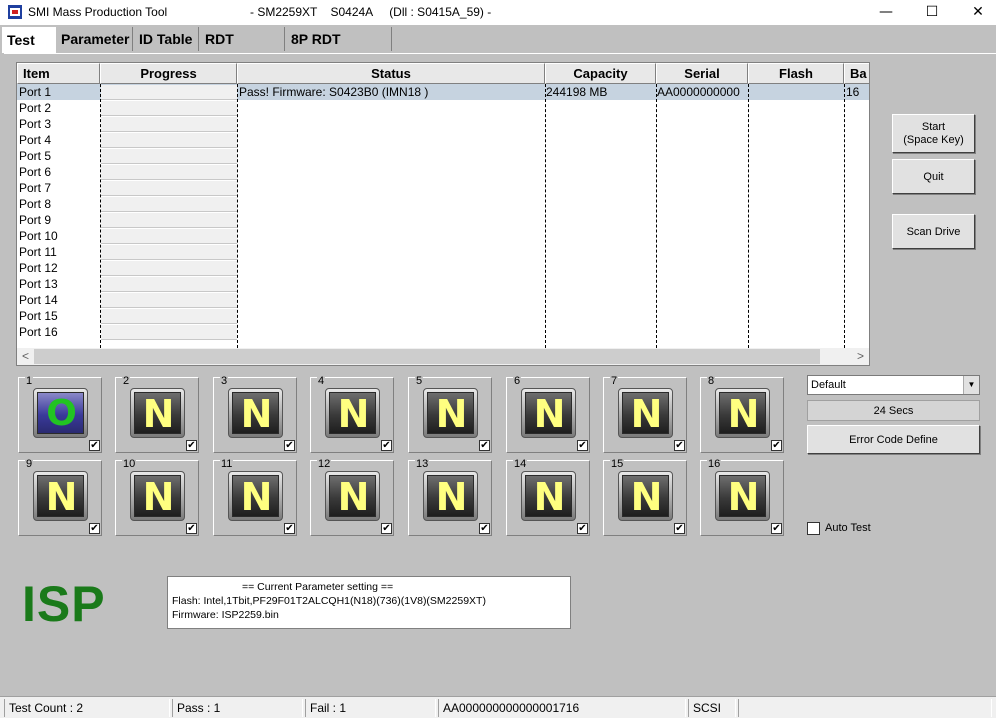 The image size is (996, 718). I want to click on tab-rdt-result: RDT Result, so click(243, 49).